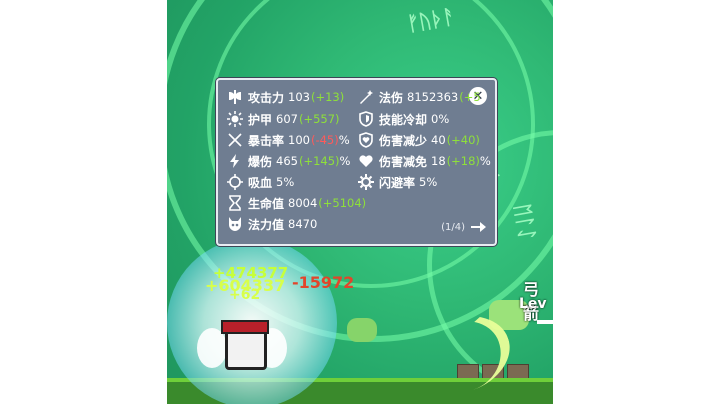 The image size is (720, 404). Describe the element at coordinates (463, 140) in the screenshot. I see `stat-bonus: (+40)` at that location.